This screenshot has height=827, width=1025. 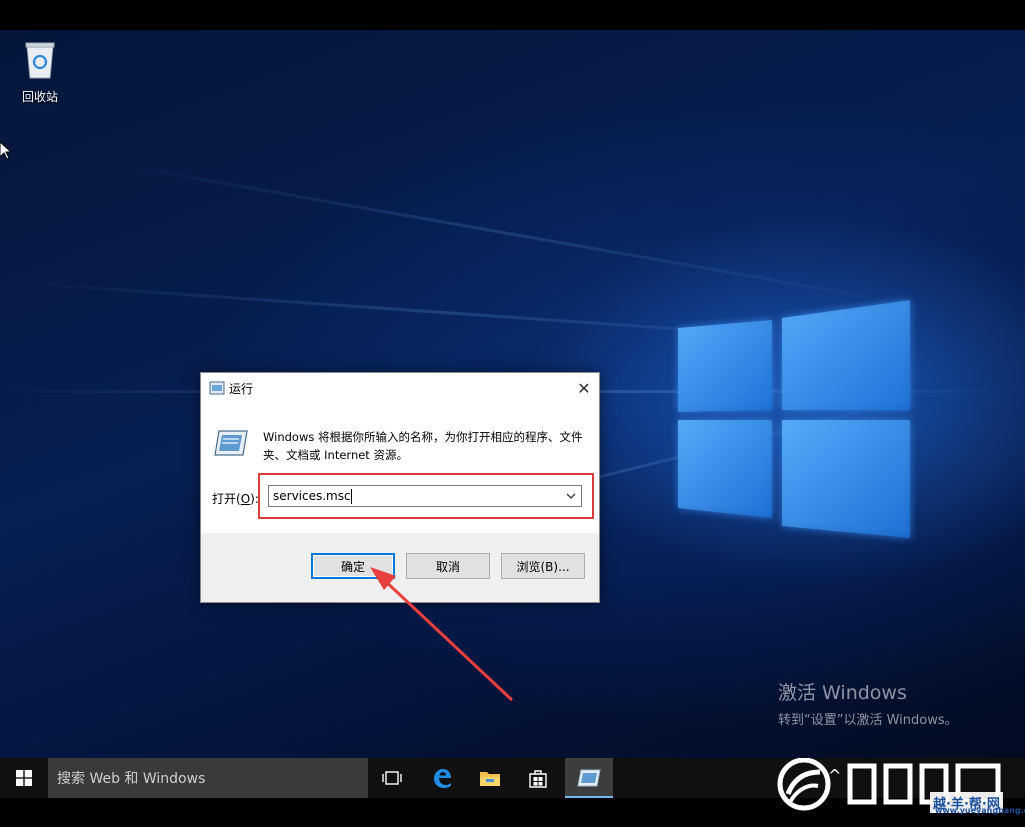 I want to click on edge-icon, so click(x=442, y=778).